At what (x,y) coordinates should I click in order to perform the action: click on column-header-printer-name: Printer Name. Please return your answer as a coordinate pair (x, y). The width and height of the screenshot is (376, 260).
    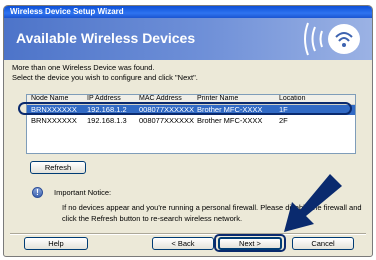
    Looking at the image, I should click on (217, 98).